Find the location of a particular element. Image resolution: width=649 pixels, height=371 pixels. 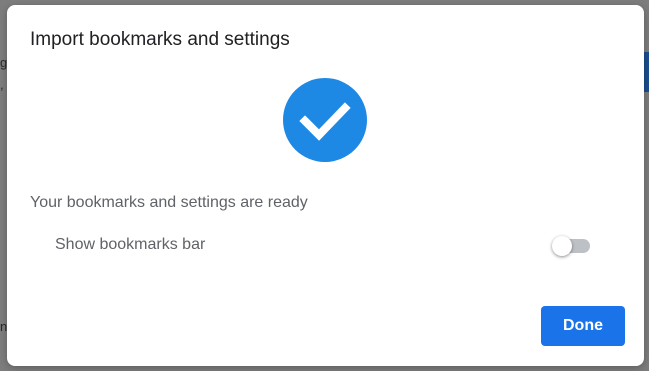

show-bookmarks-bar-row: Show bookmarks bar is located at coordinates (325, 245).